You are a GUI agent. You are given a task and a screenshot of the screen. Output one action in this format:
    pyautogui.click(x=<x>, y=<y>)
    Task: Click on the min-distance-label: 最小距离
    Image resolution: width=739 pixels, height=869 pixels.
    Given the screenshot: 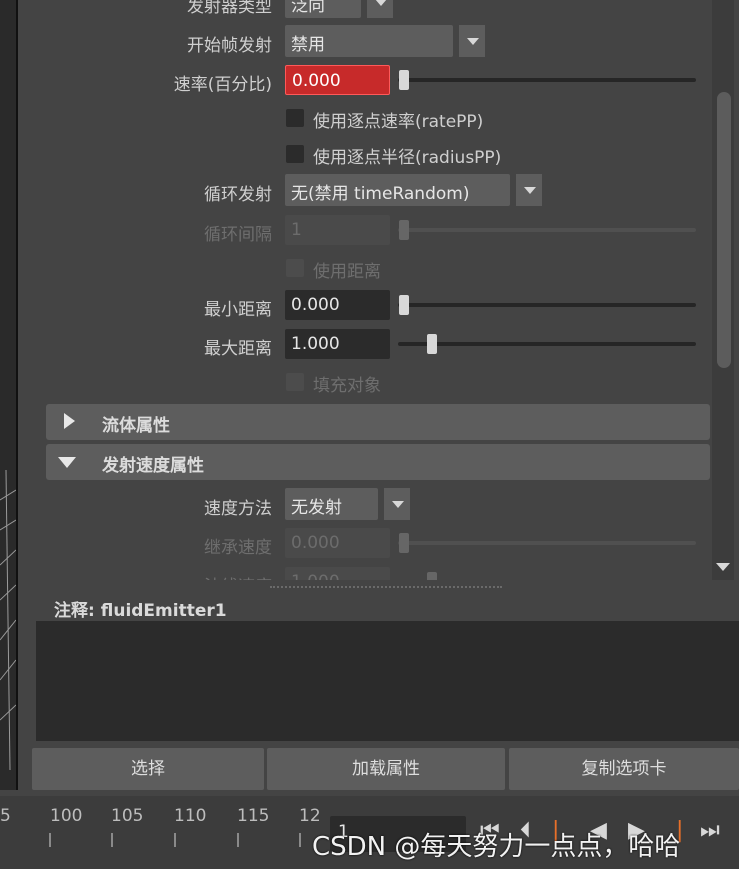 What is the action you would take?
    pyautogui.click(x=238, y=310)
    